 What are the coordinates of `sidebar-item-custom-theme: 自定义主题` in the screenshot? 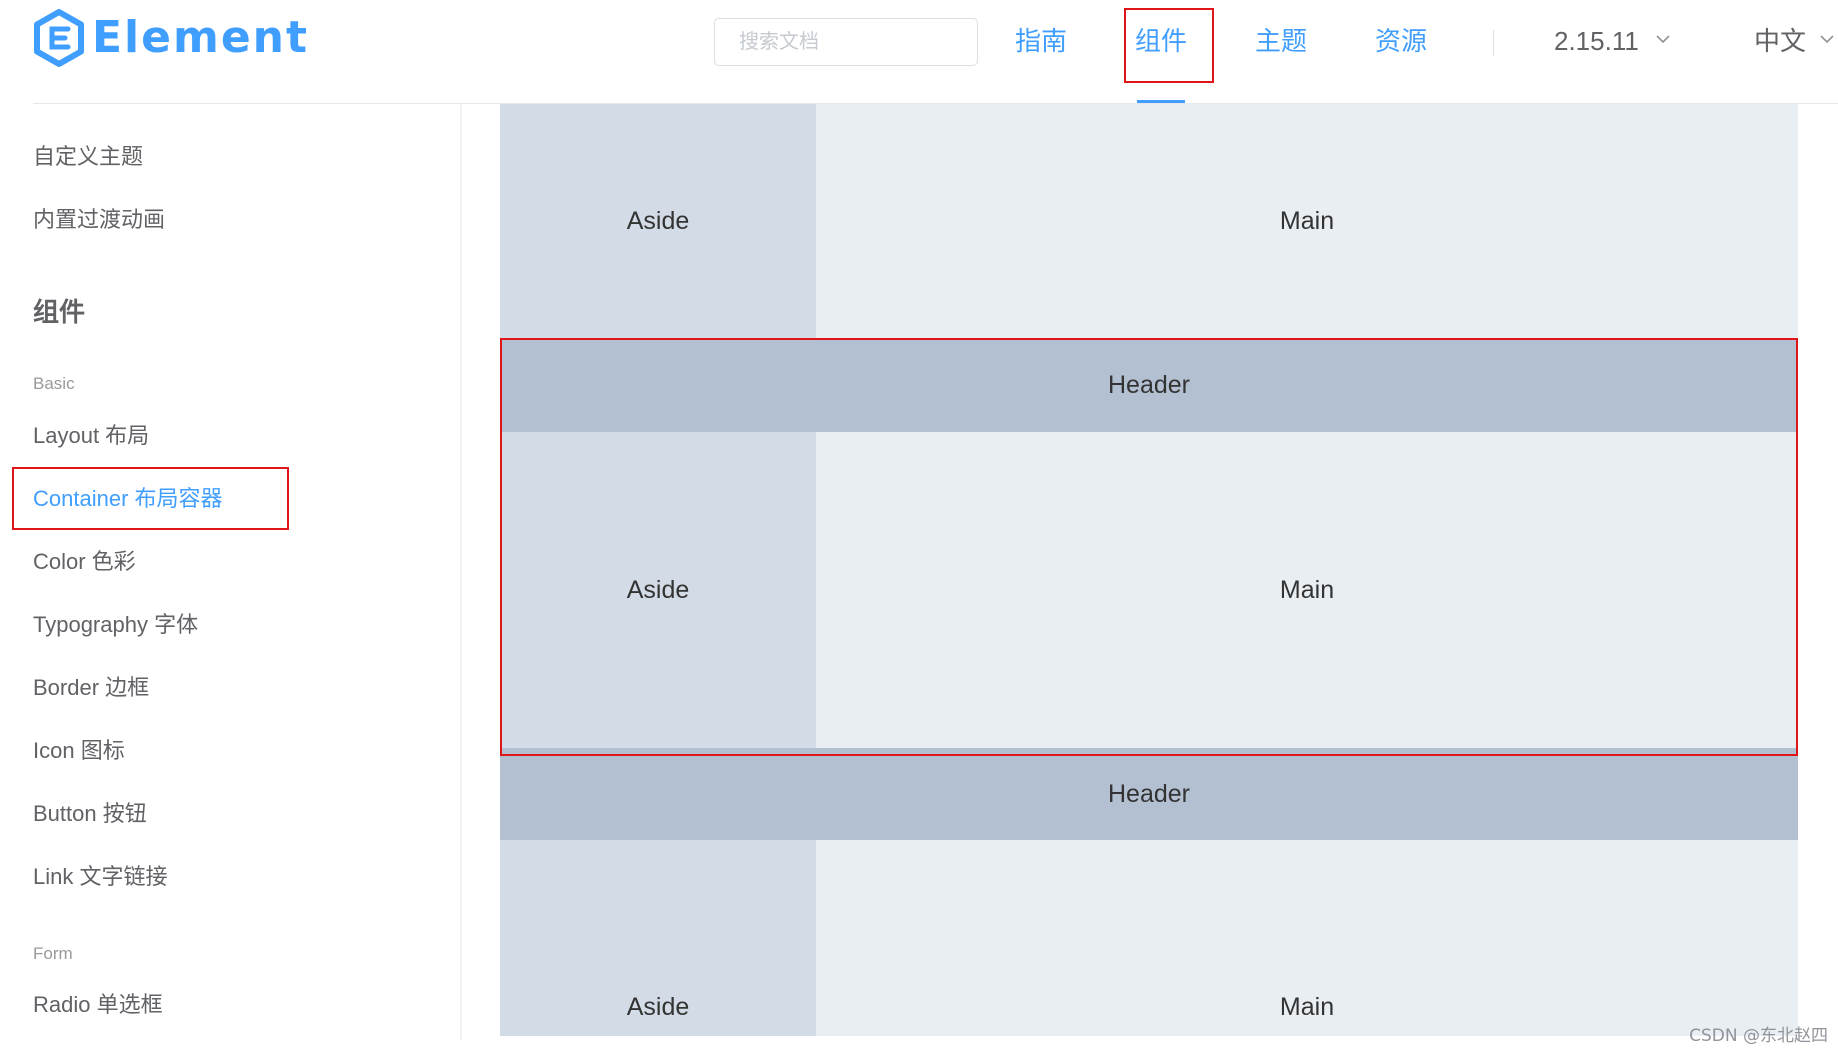 It's located at (88, 157).